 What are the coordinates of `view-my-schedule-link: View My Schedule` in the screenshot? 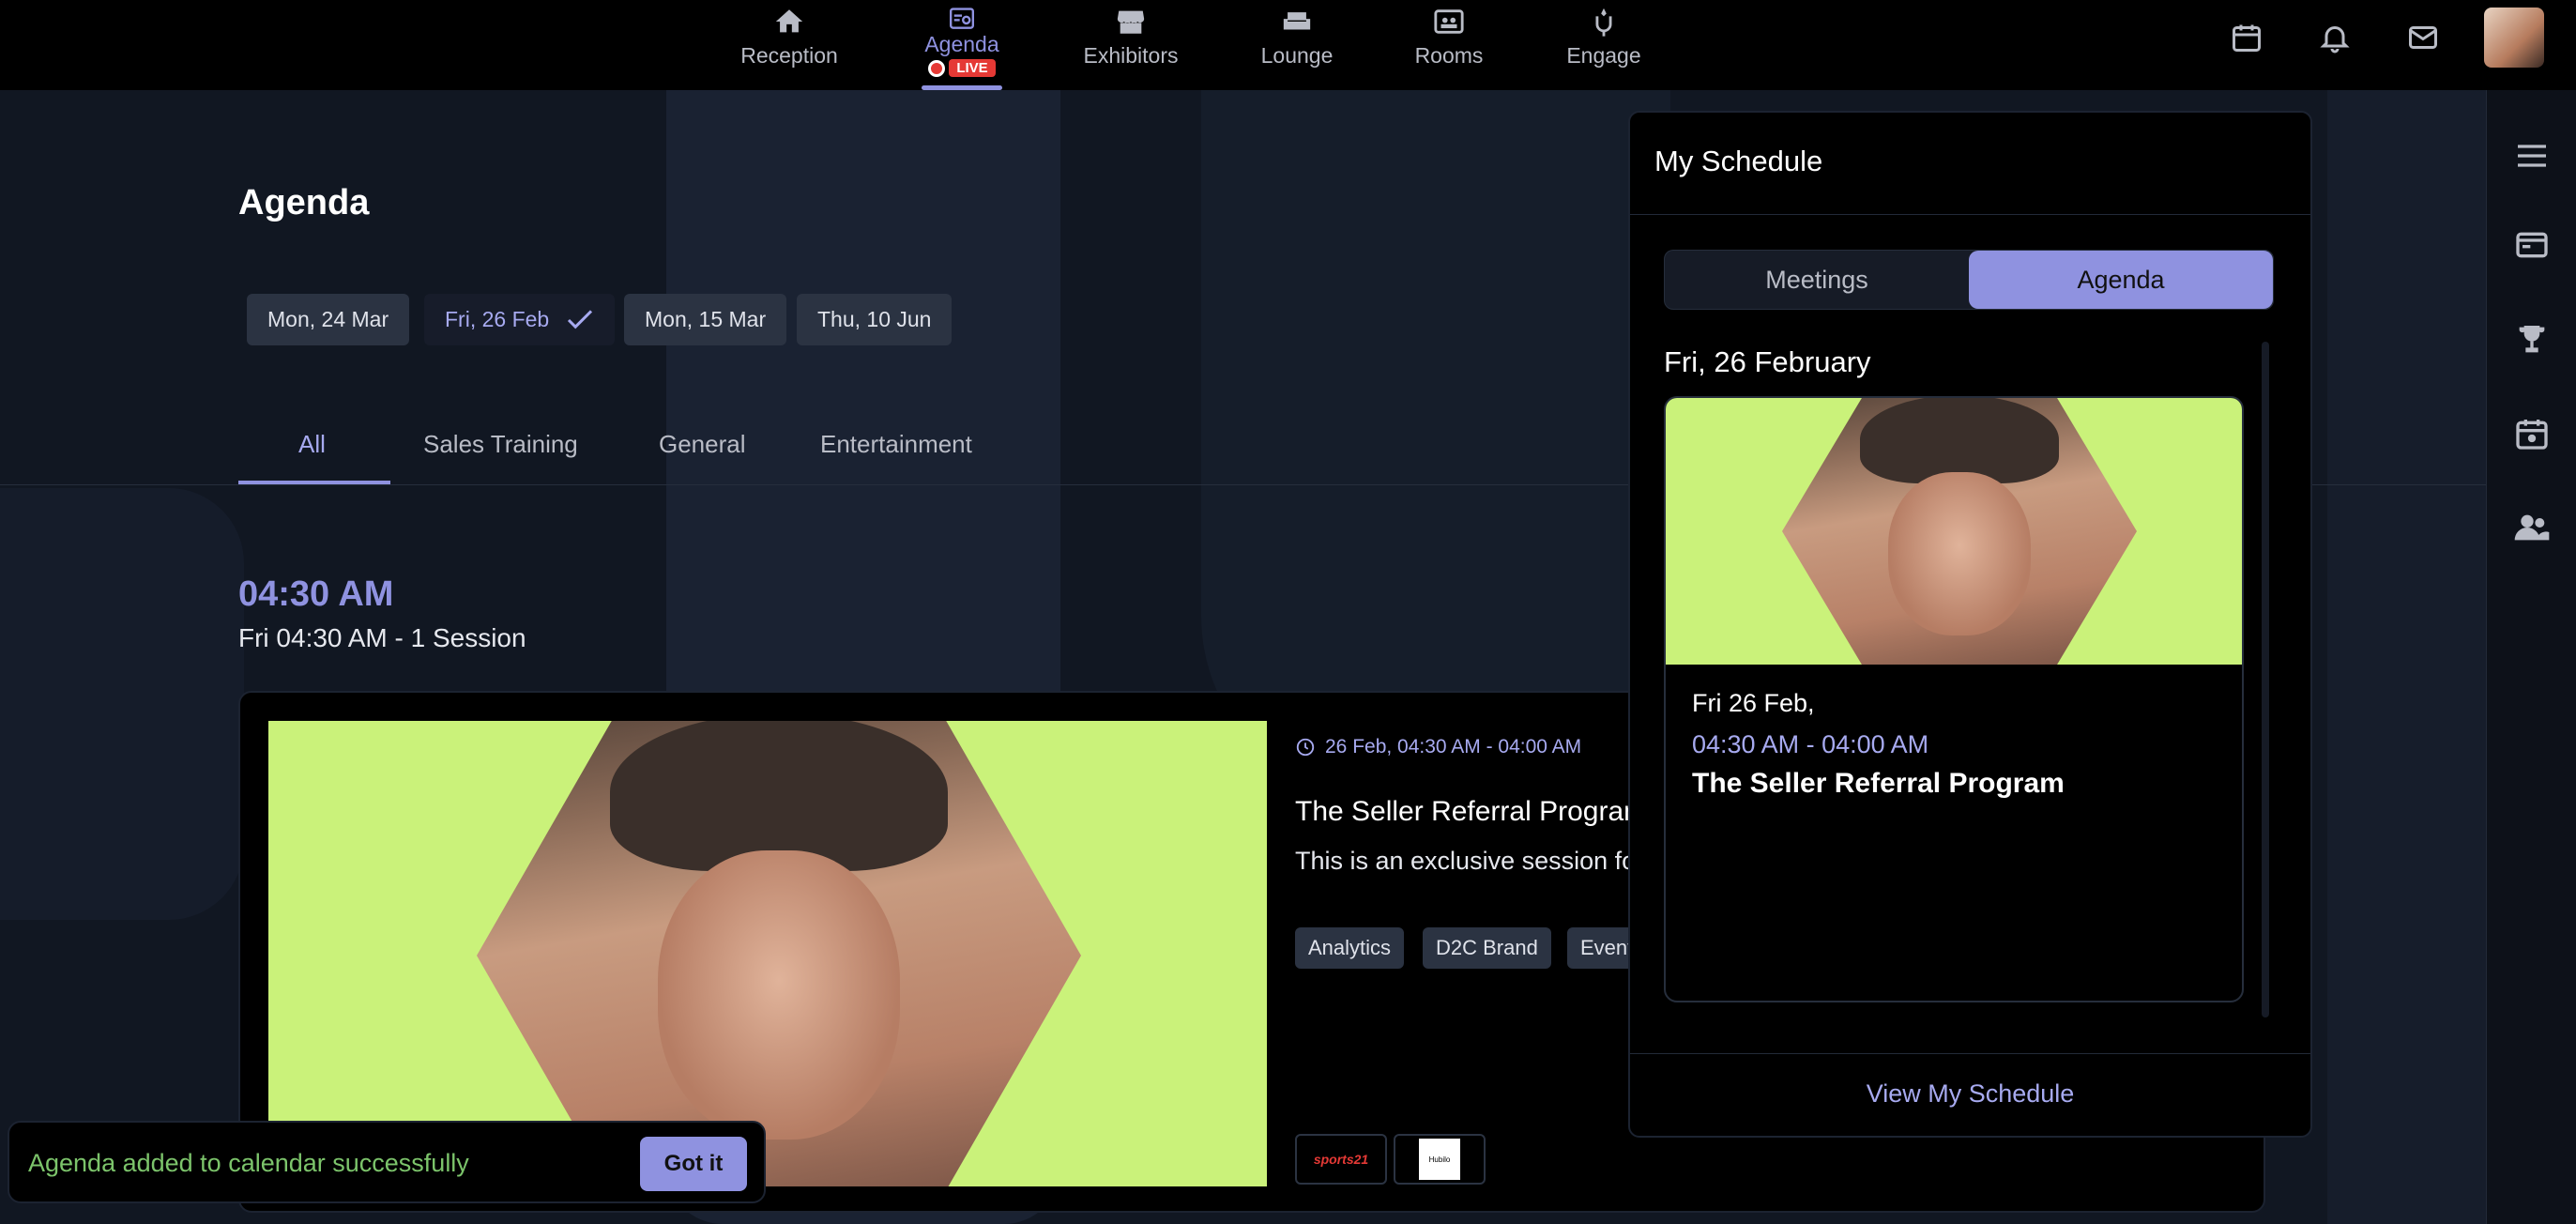 It's located at (1970, 1094).